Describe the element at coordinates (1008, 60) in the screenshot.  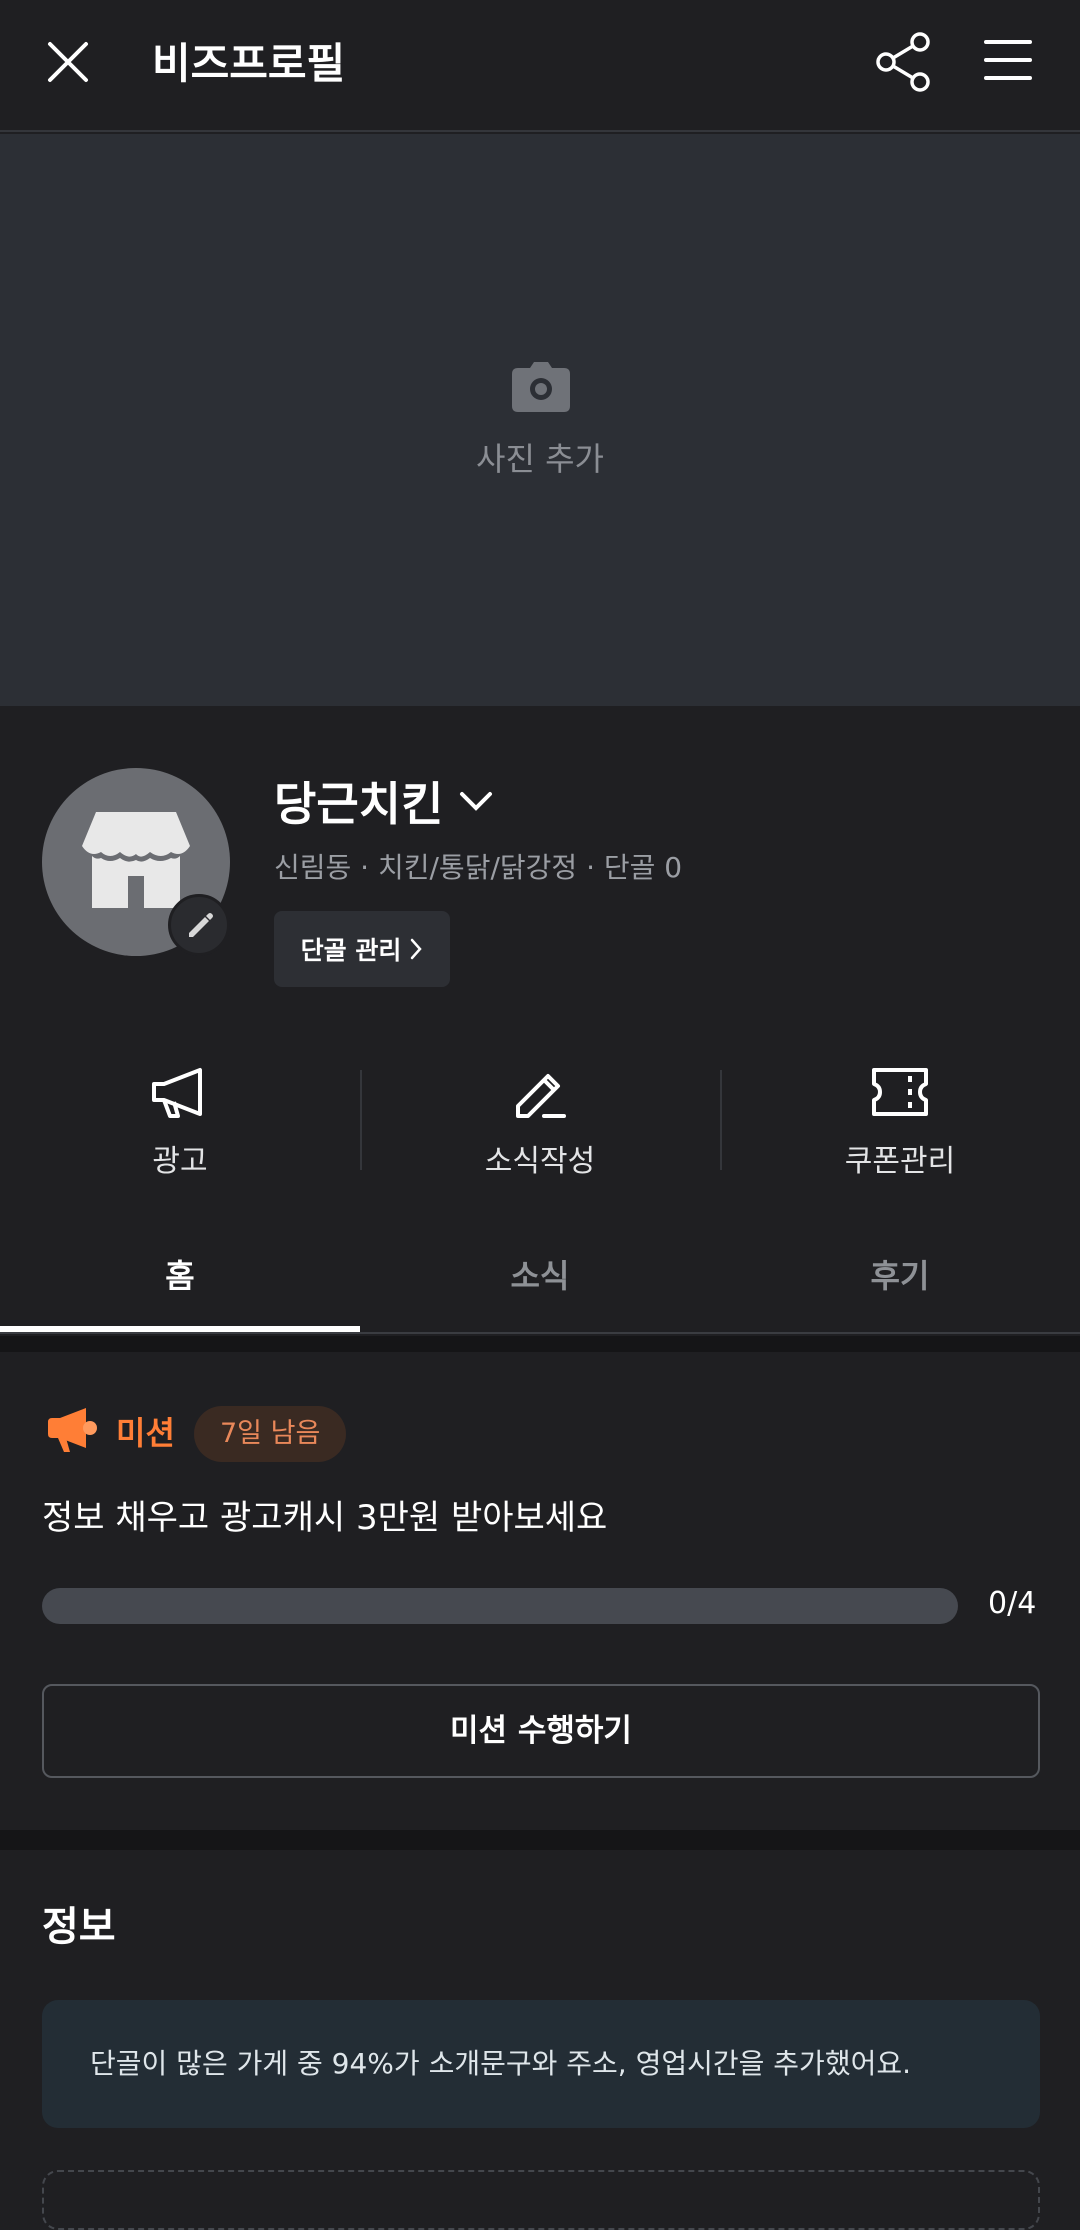
I see `menu-icon` at that location.